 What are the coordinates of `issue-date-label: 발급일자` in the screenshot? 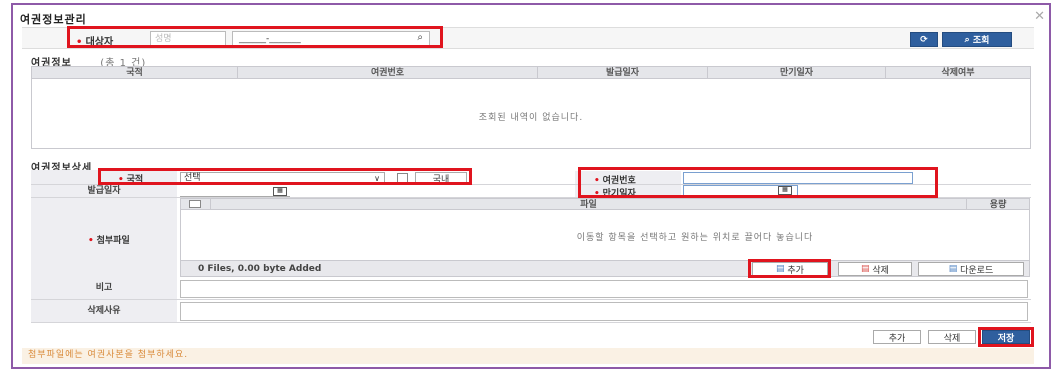 It's located at (104, 191).